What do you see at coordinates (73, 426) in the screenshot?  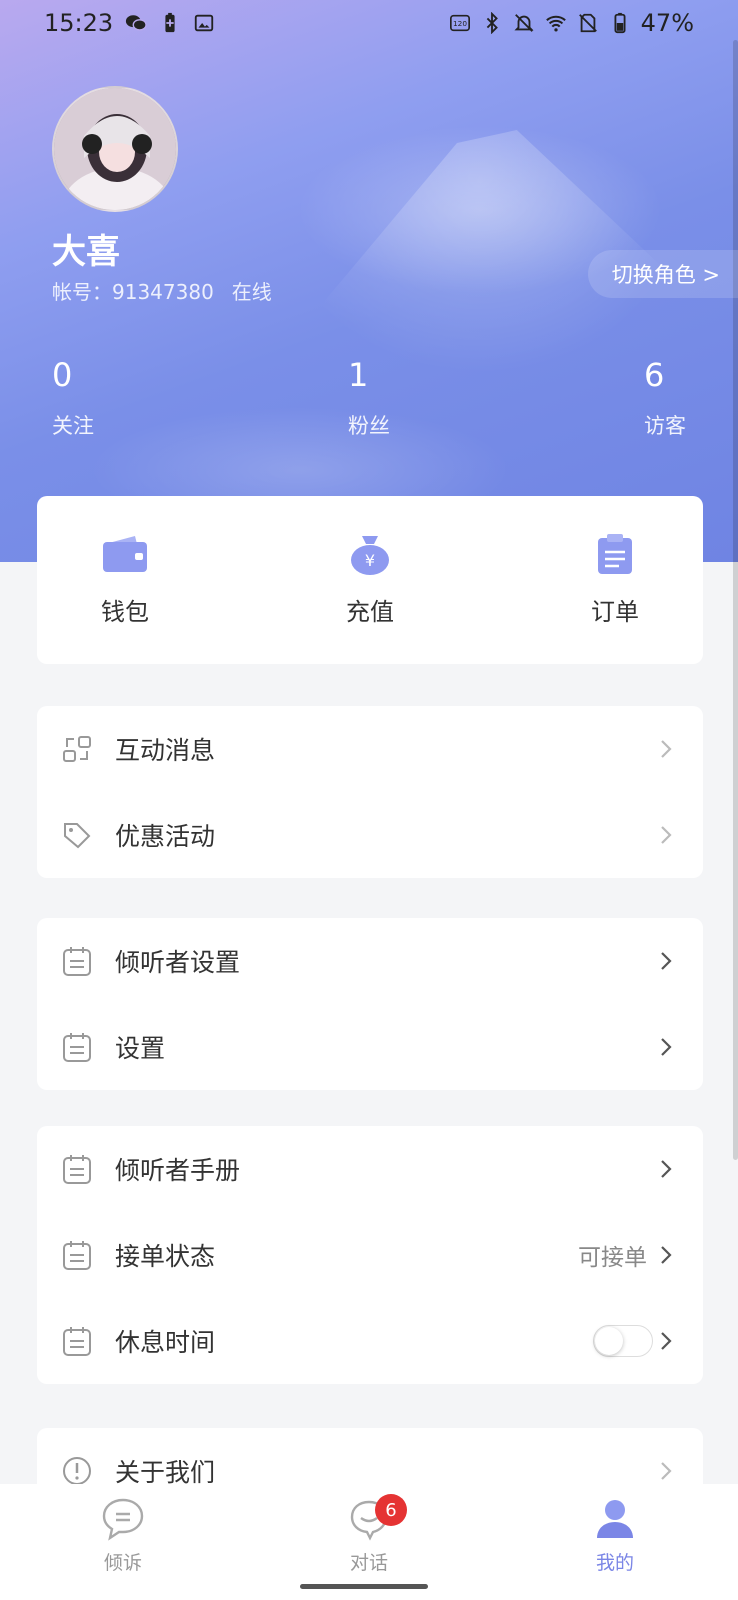 I see `stat-following-label: 关注` at bounding box center [73, 426].